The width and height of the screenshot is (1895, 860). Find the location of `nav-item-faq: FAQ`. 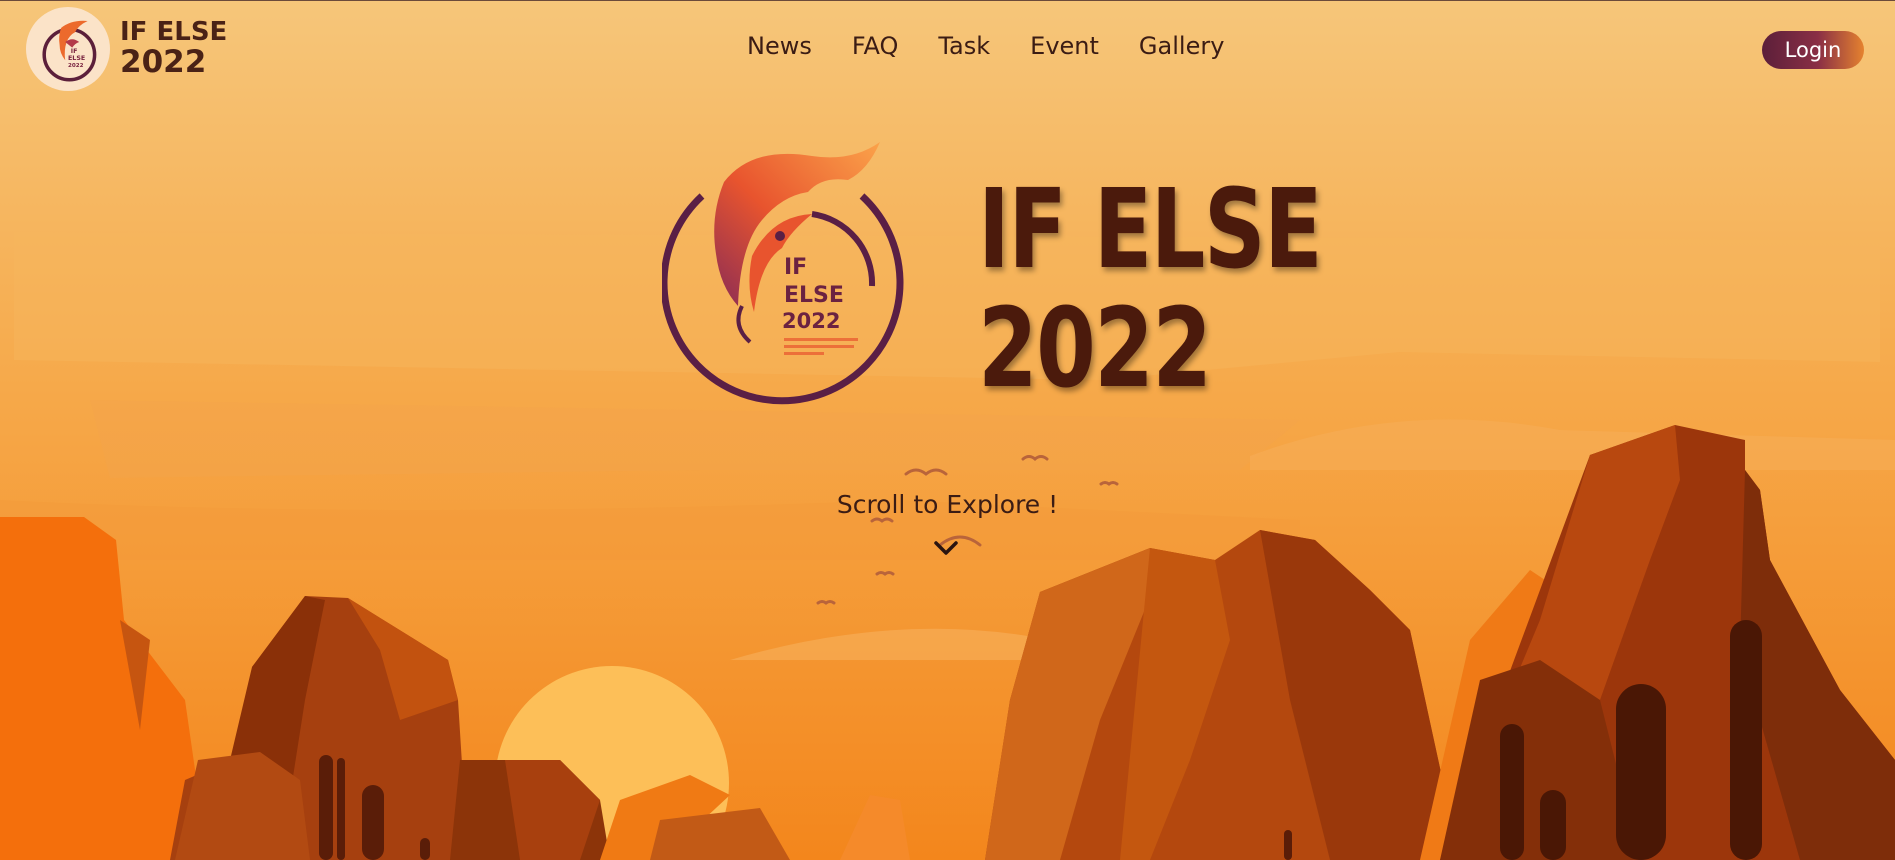

nav-item-faq: FAQ is located at coordinates (875, 46).